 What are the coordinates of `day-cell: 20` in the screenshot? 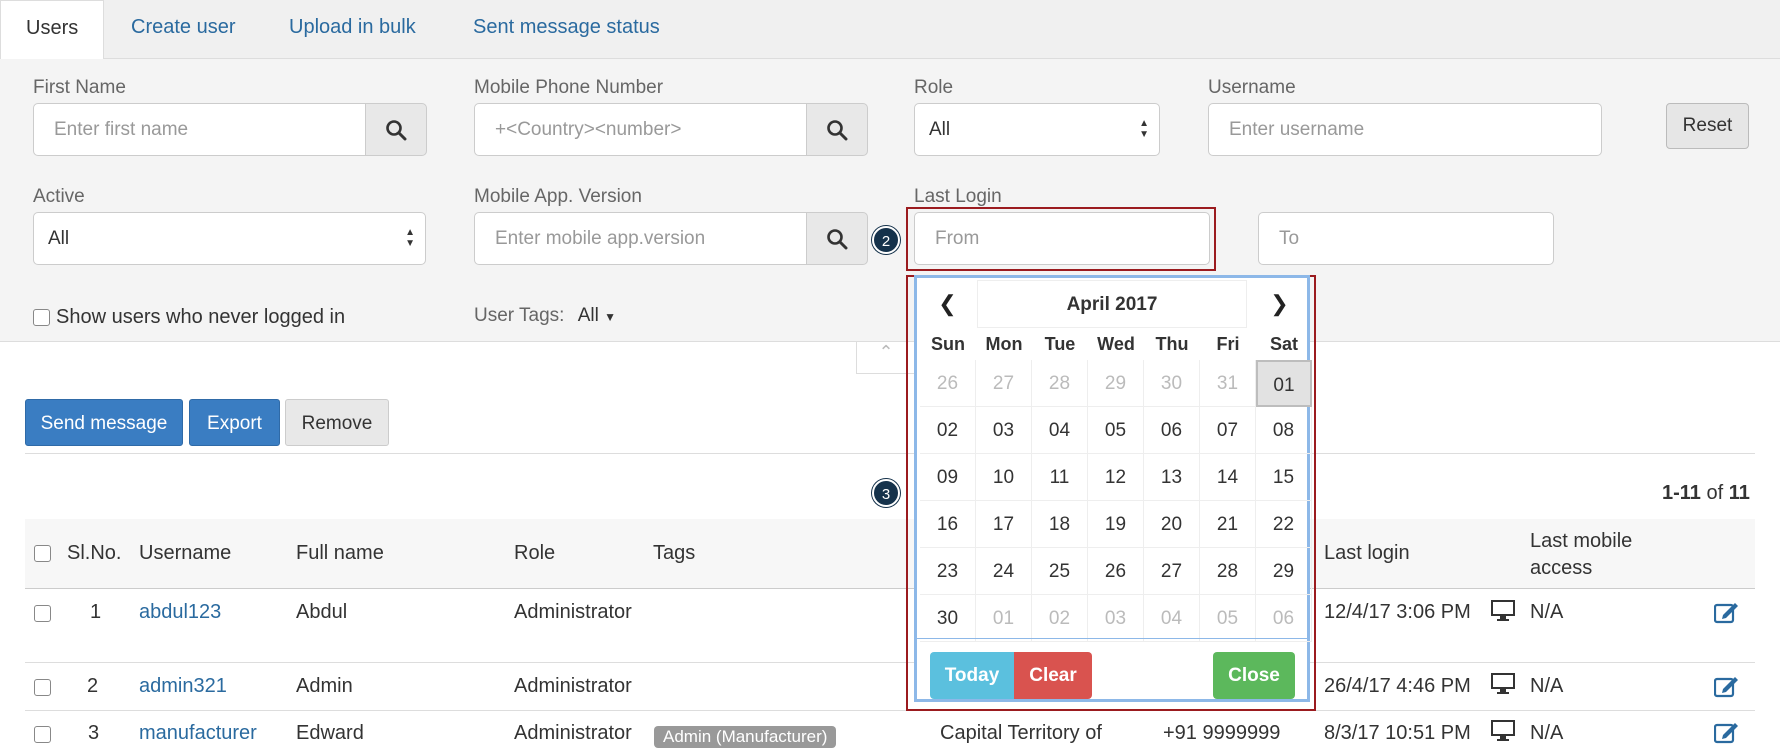 It's located at (1172, 524).